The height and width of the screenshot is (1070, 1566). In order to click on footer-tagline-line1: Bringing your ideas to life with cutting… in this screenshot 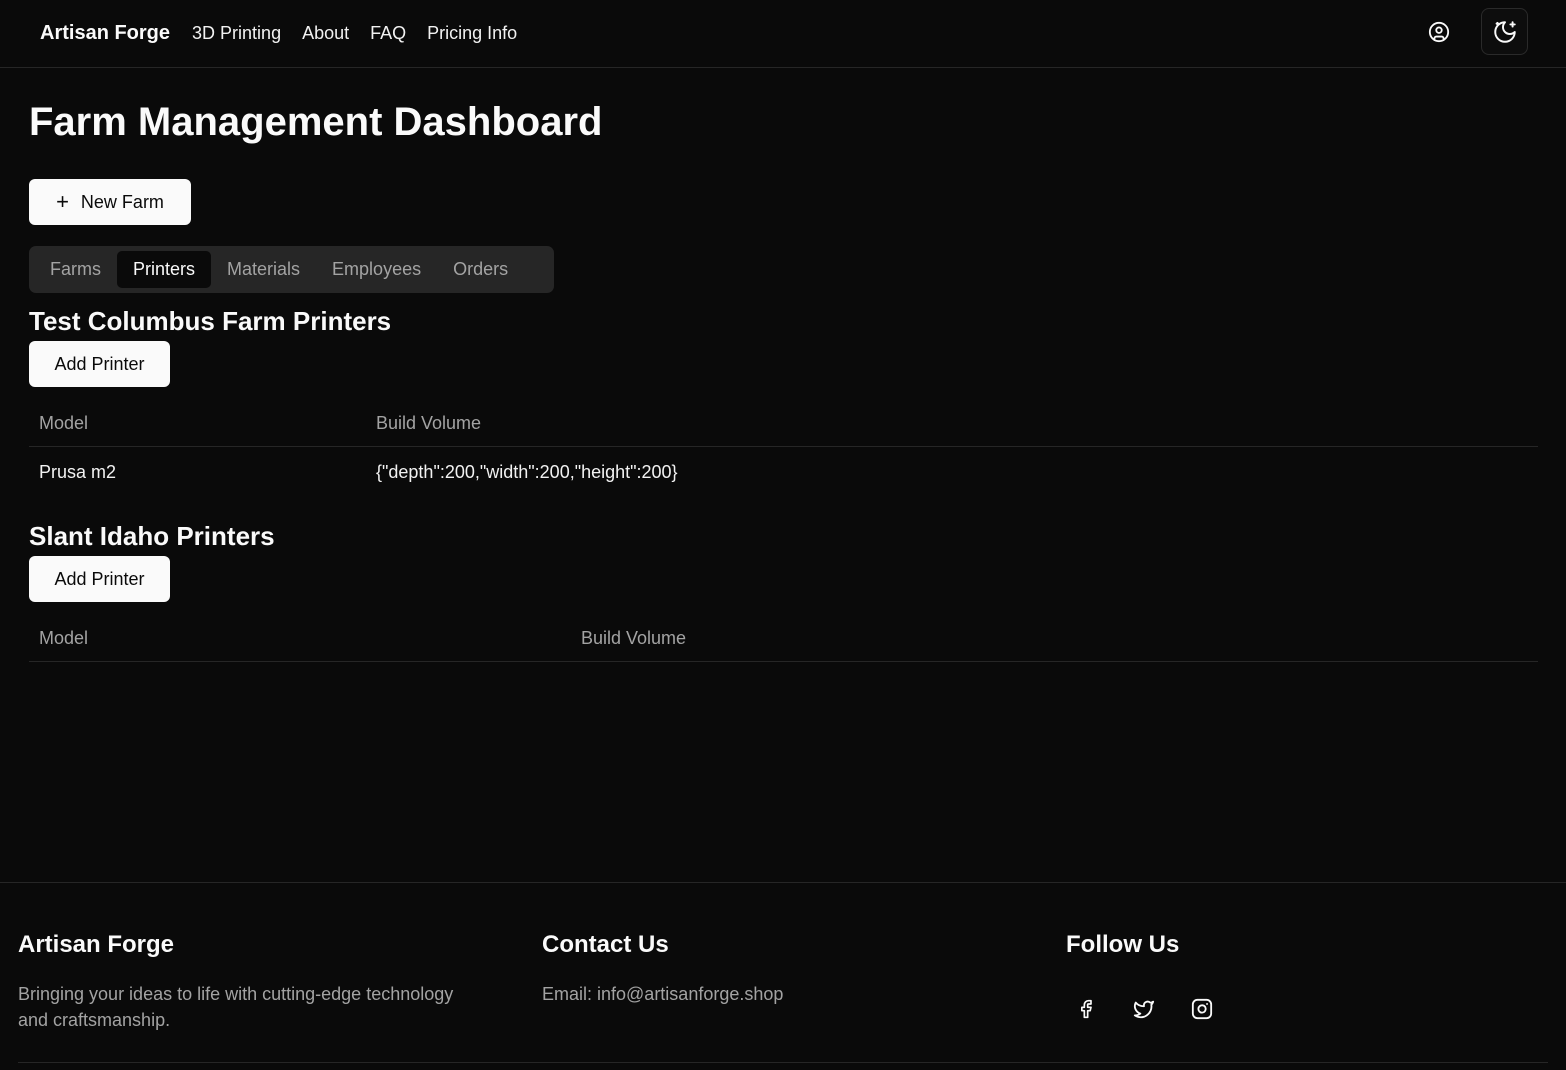, I will do `click(236, 994)`.